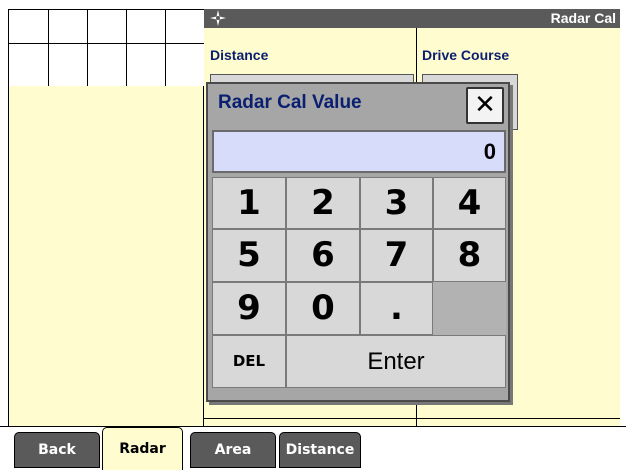 The width and height of the screenshot is (626, 470). I want to click on key-blank, so click(469, 308).